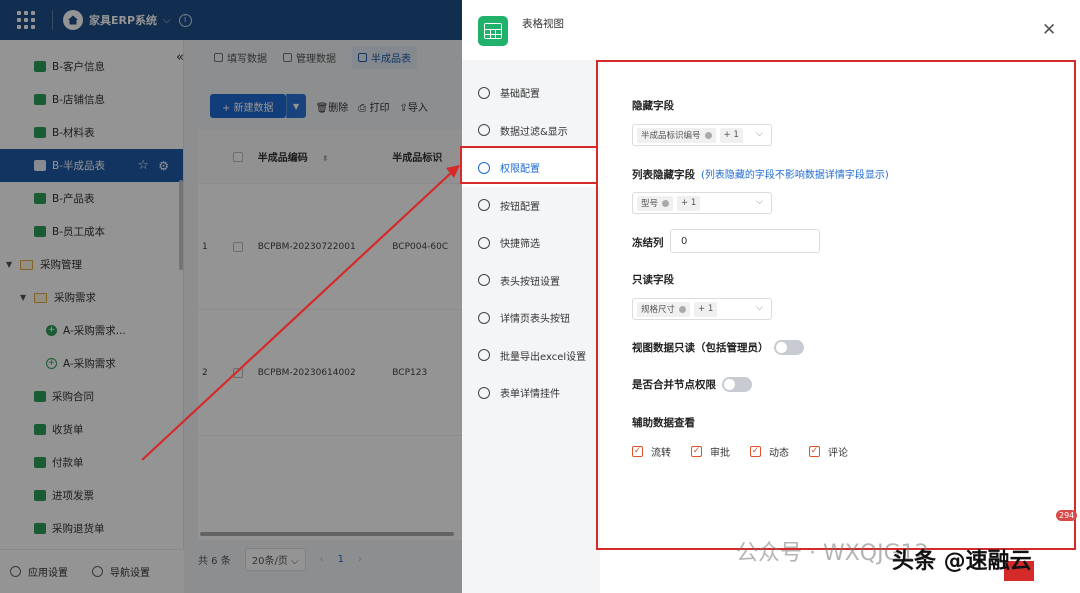  What do you see at coordinates (1067, 515) in the screenshot?
I see `notification-badge: 294` at bounding box center [1067, 515].